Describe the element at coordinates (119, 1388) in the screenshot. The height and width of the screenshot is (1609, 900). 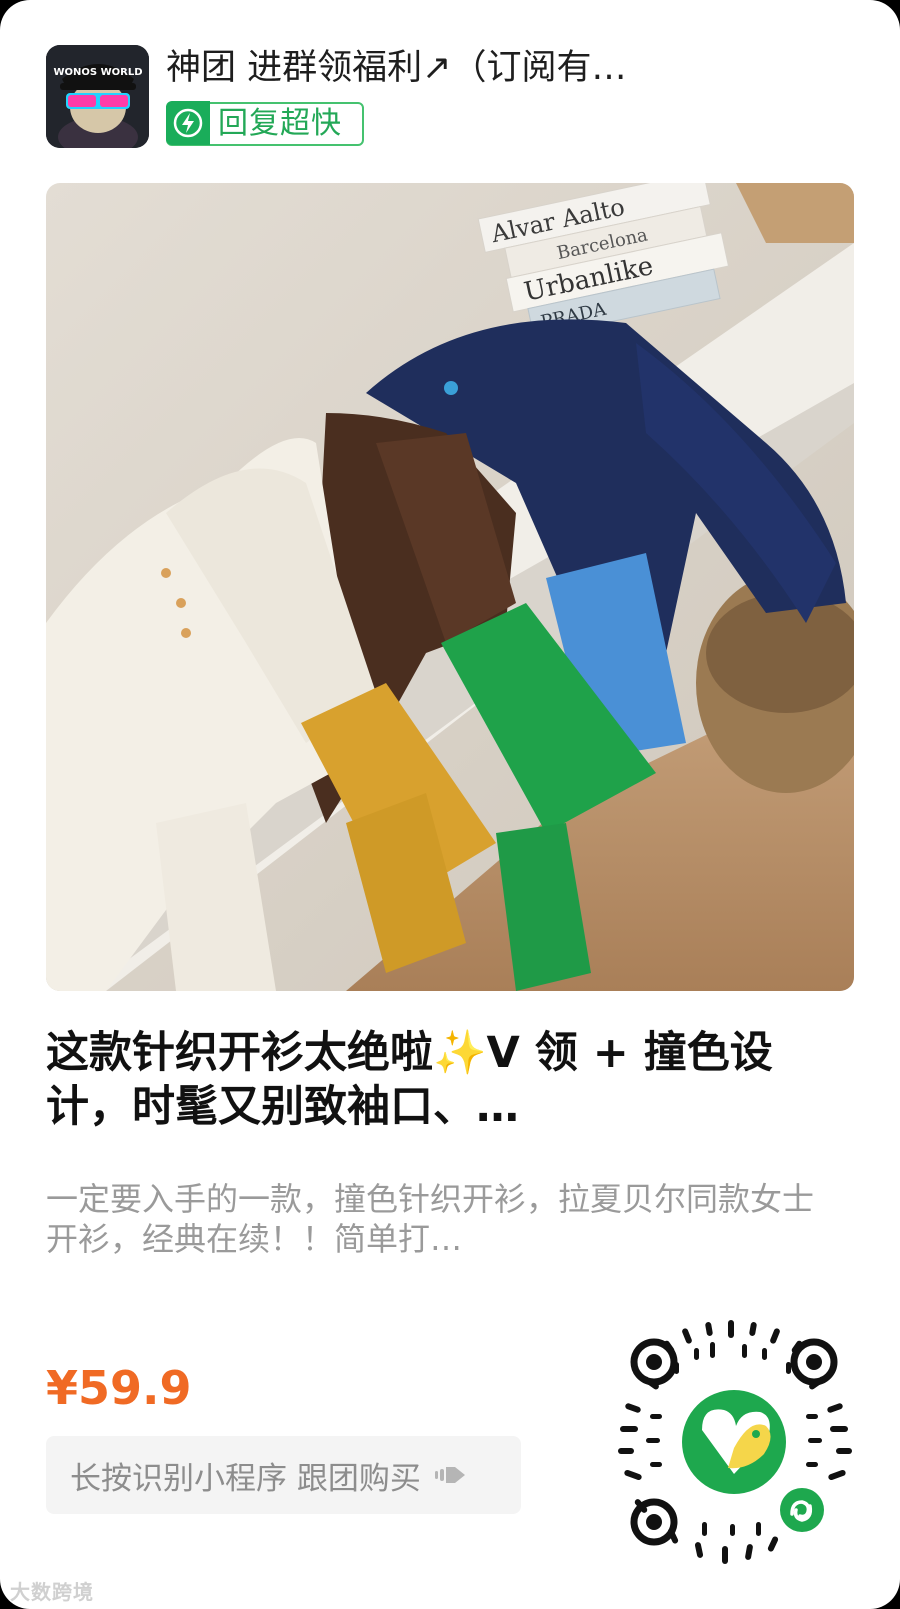
I see `product-price: ¥59.9` at that location.